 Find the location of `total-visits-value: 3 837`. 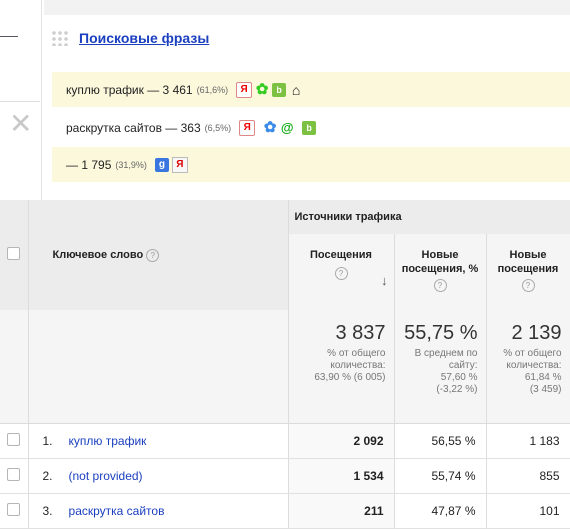

total-visits-value: 3 837 is located at coordinates (360, 333).